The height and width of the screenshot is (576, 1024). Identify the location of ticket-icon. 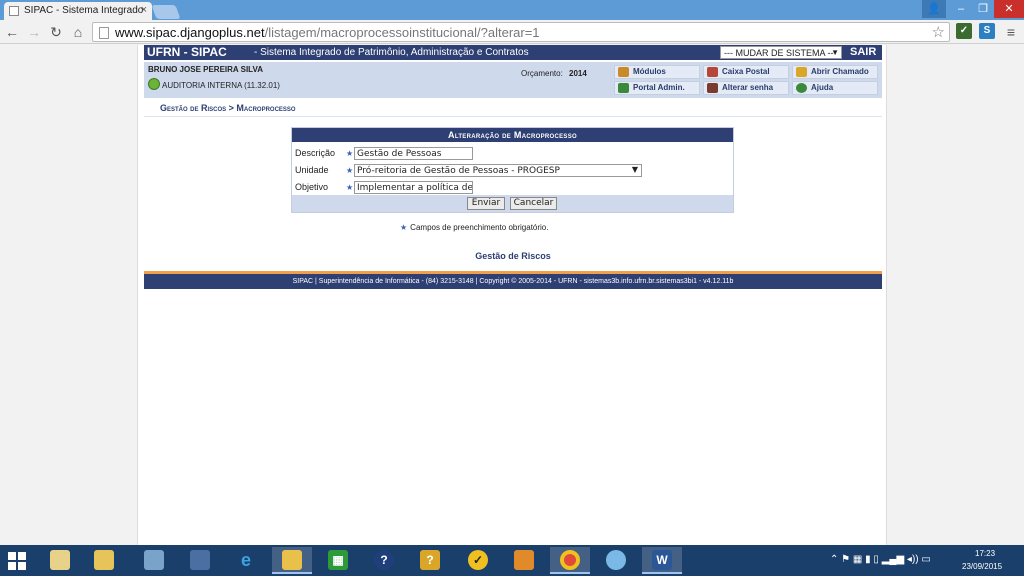
(801, 72).